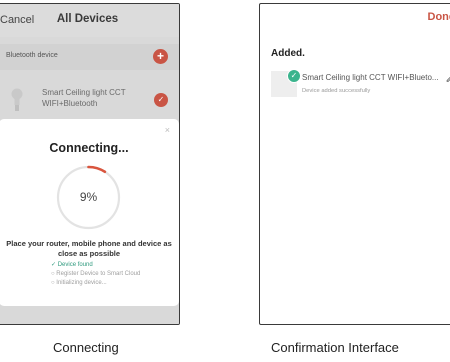  Describe the element at coordinates (167, 130) in the screenshot. I see `close-icon: ×` at that location.